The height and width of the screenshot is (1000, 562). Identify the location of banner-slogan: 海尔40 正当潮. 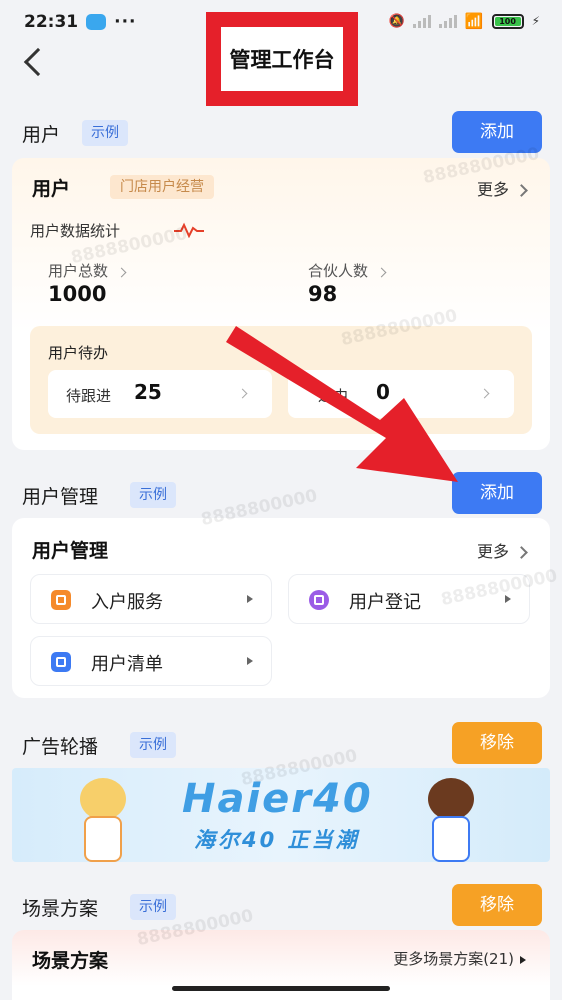
(277, 840).